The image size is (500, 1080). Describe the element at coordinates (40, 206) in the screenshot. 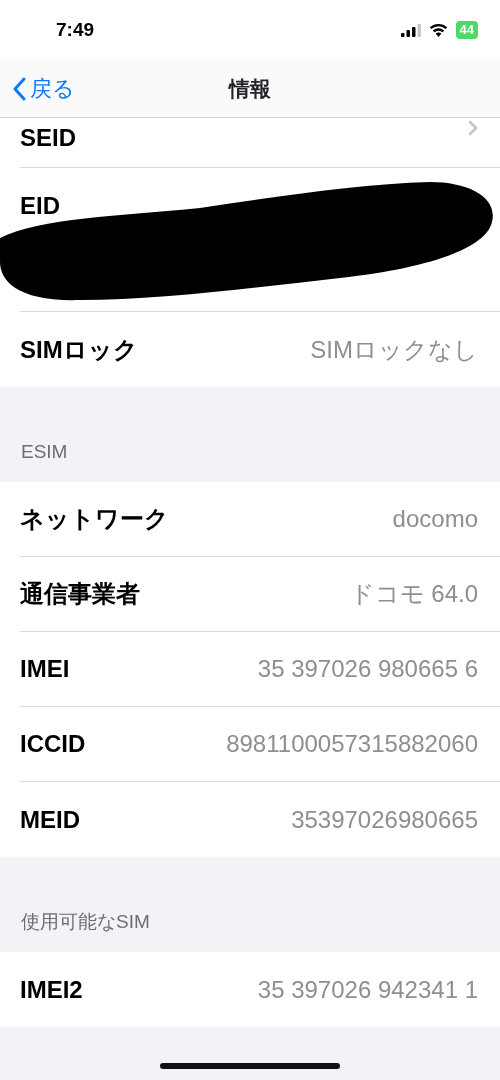

I see `row-label: EID` at that location.